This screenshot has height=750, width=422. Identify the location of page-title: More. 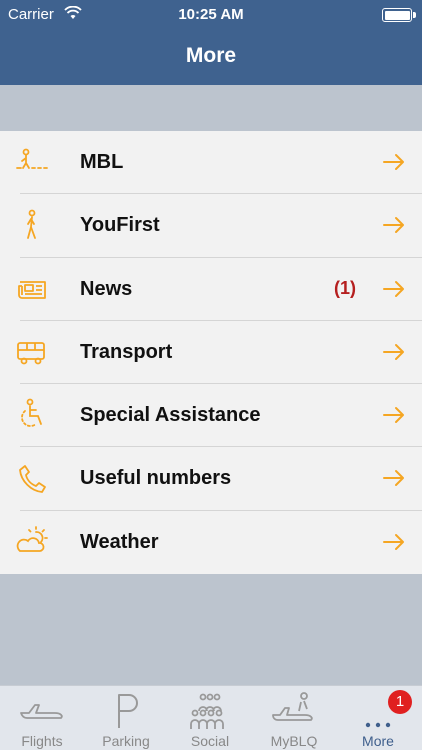
(211, 55).